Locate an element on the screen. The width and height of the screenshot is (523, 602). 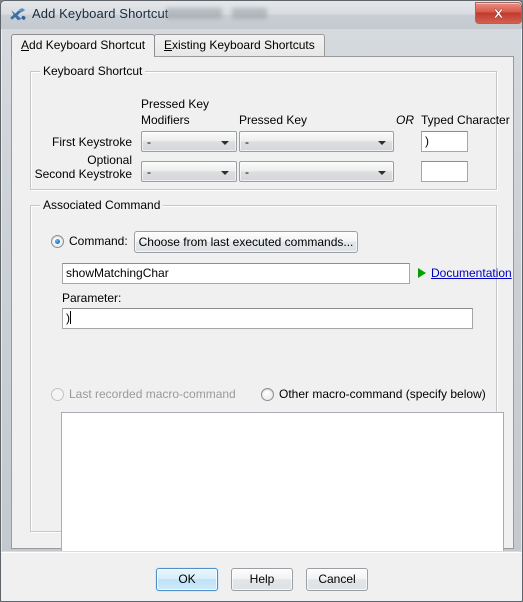
cancel-button: Cancel is located at coordinates (337, 579).